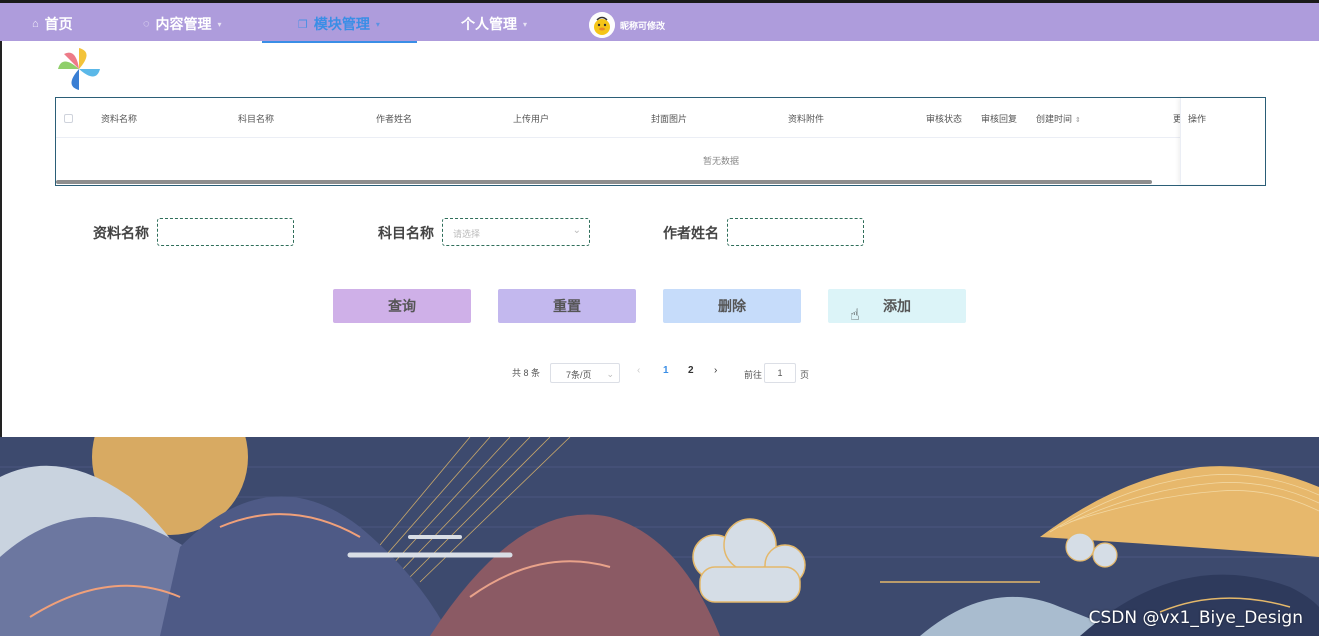 The height and width of the screenshot is (641, 1319). What do you see at coordinates (944, 119) in the screenshot?
I see `column-header: 审核状态` at bounding box center [944, 119].